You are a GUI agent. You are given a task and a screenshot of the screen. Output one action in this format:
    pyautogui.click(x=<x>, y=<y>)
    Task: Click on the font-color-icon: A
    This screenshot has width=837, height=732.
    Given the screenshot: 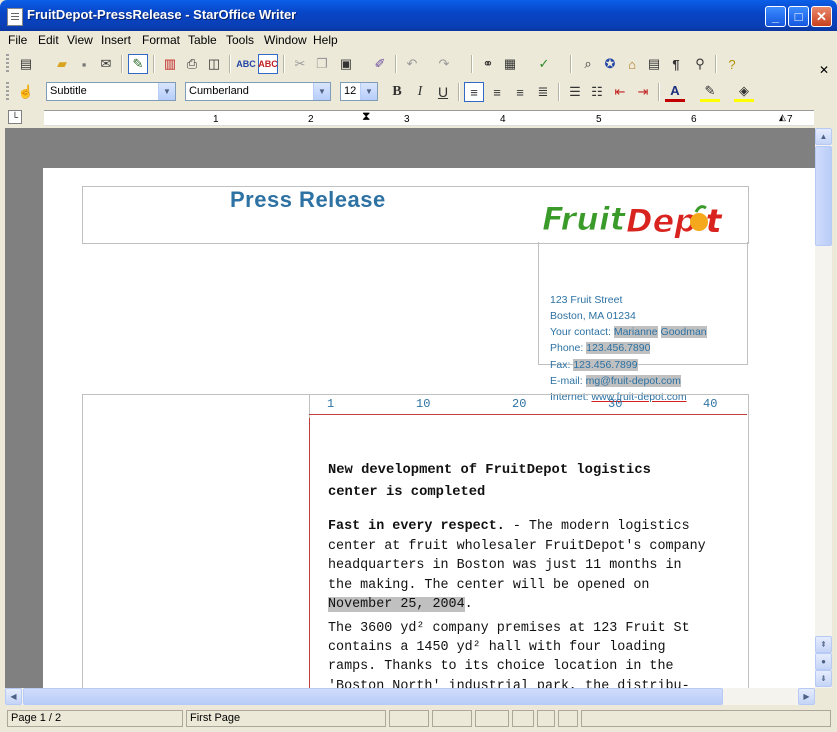 What is the action you would take?
    pyautogui.click(x=675, y=92)
    